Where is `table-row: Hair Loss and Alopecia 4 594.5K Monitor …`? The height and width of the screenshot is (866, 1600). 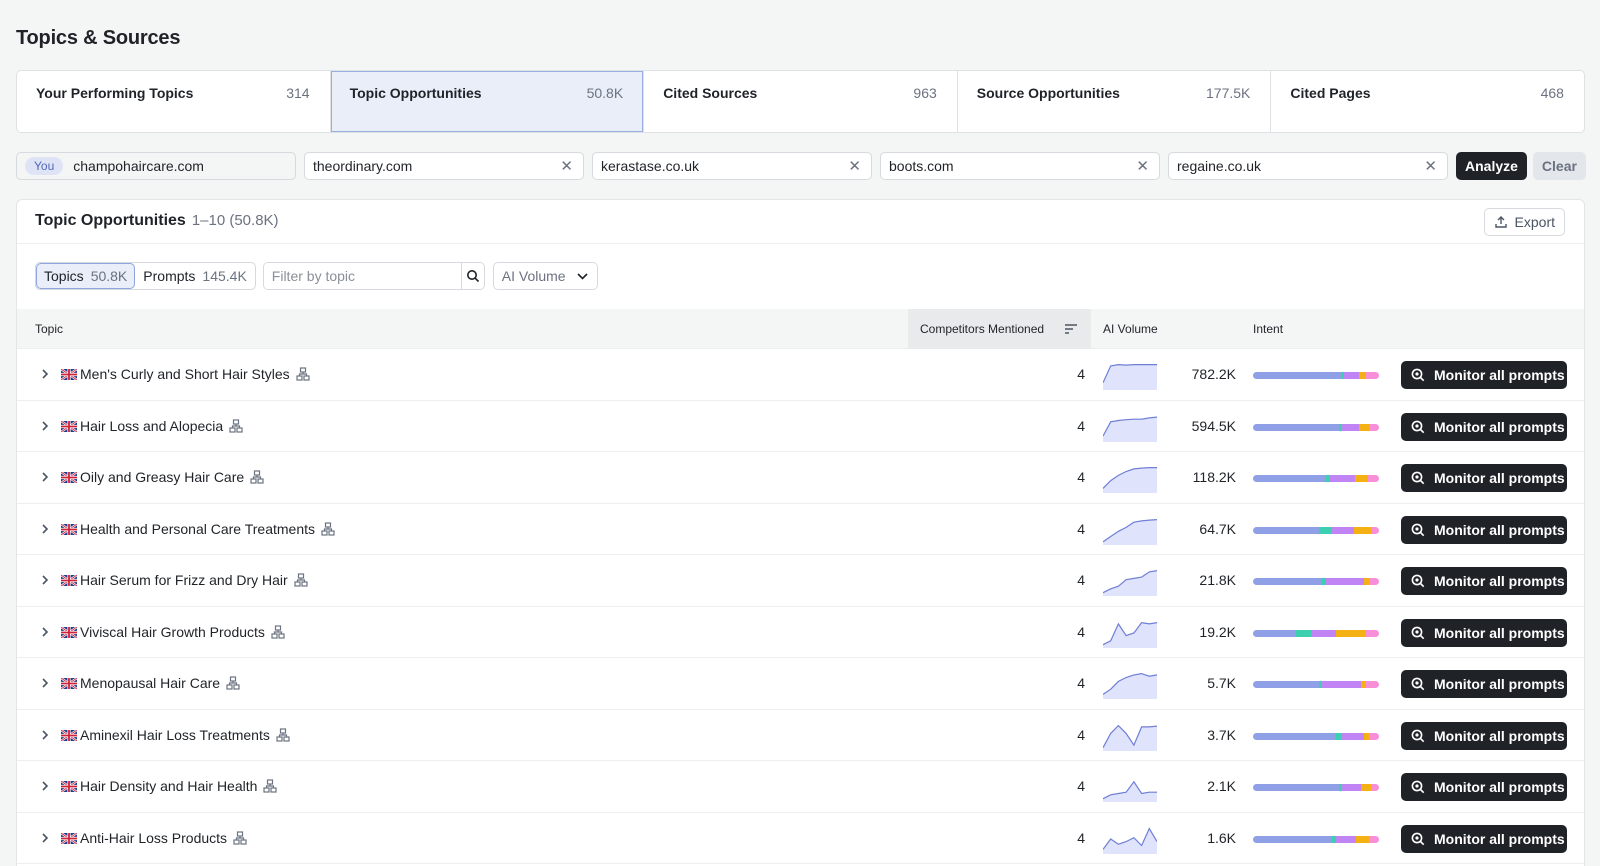 table-row: Hair Loss and Alopecia 4 594.5K Monitor … is located at coordinates (800, 426).